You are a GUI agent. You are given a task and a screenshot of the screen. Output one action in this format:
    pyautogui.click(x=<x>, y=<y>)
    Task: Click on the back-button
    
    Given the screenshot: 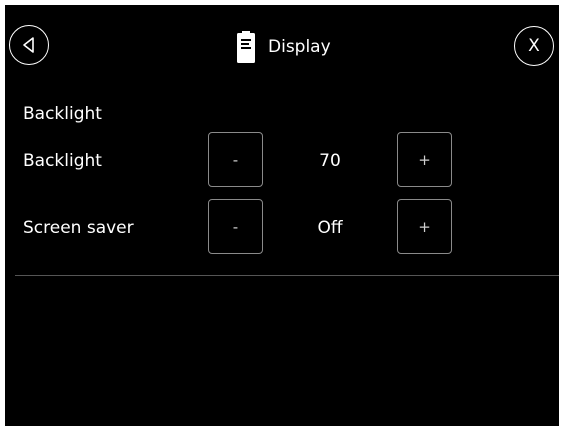 What is the action you would take?
    pyautogui.click(x=29, y=45)
    